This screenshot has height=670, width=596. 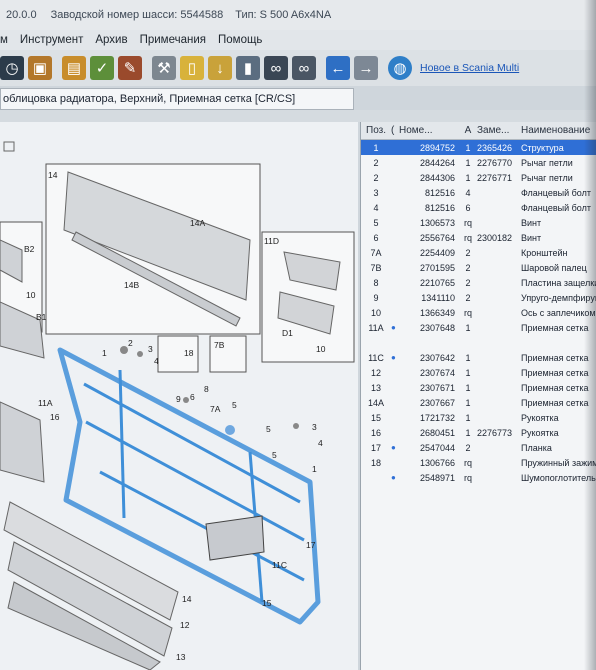 What do you see at coordinates (366, 68) in the screenshot?
I see `arrow-right-icon: →` at bounding box center [366, 68].